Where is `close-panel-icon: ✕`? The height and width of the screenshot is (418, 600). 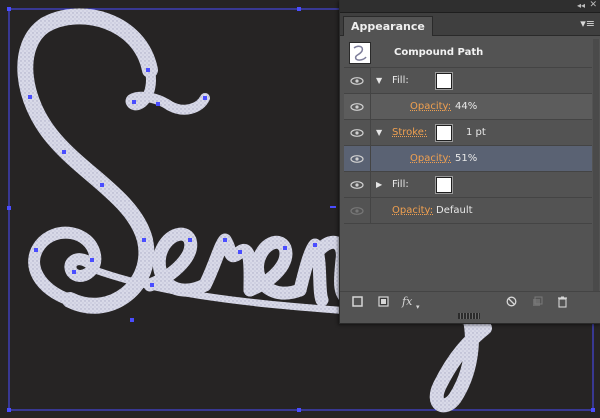
close-panel-icon: ✕ is located at coordinates (593, 5).